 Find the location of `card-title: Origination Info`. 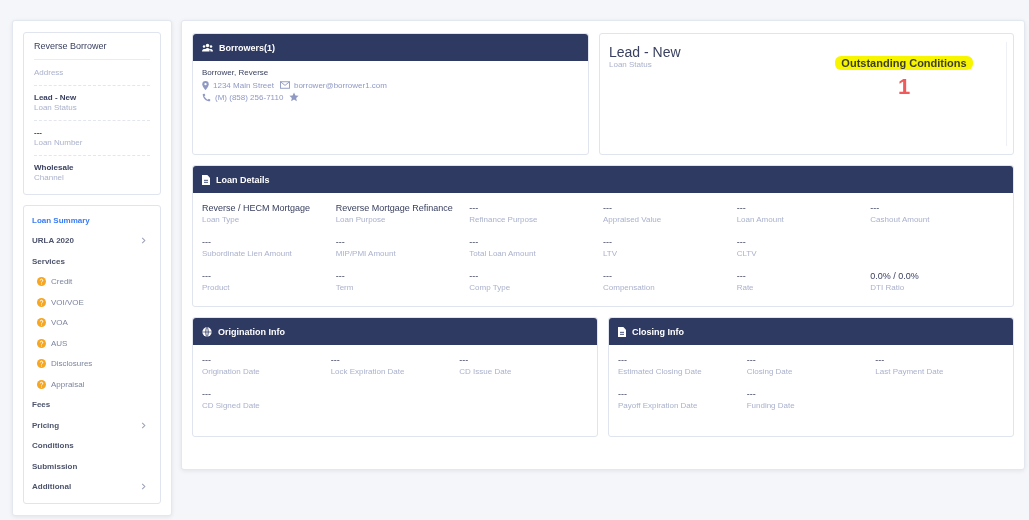

card-title: Origination Info is located at coordinates (251, 331).